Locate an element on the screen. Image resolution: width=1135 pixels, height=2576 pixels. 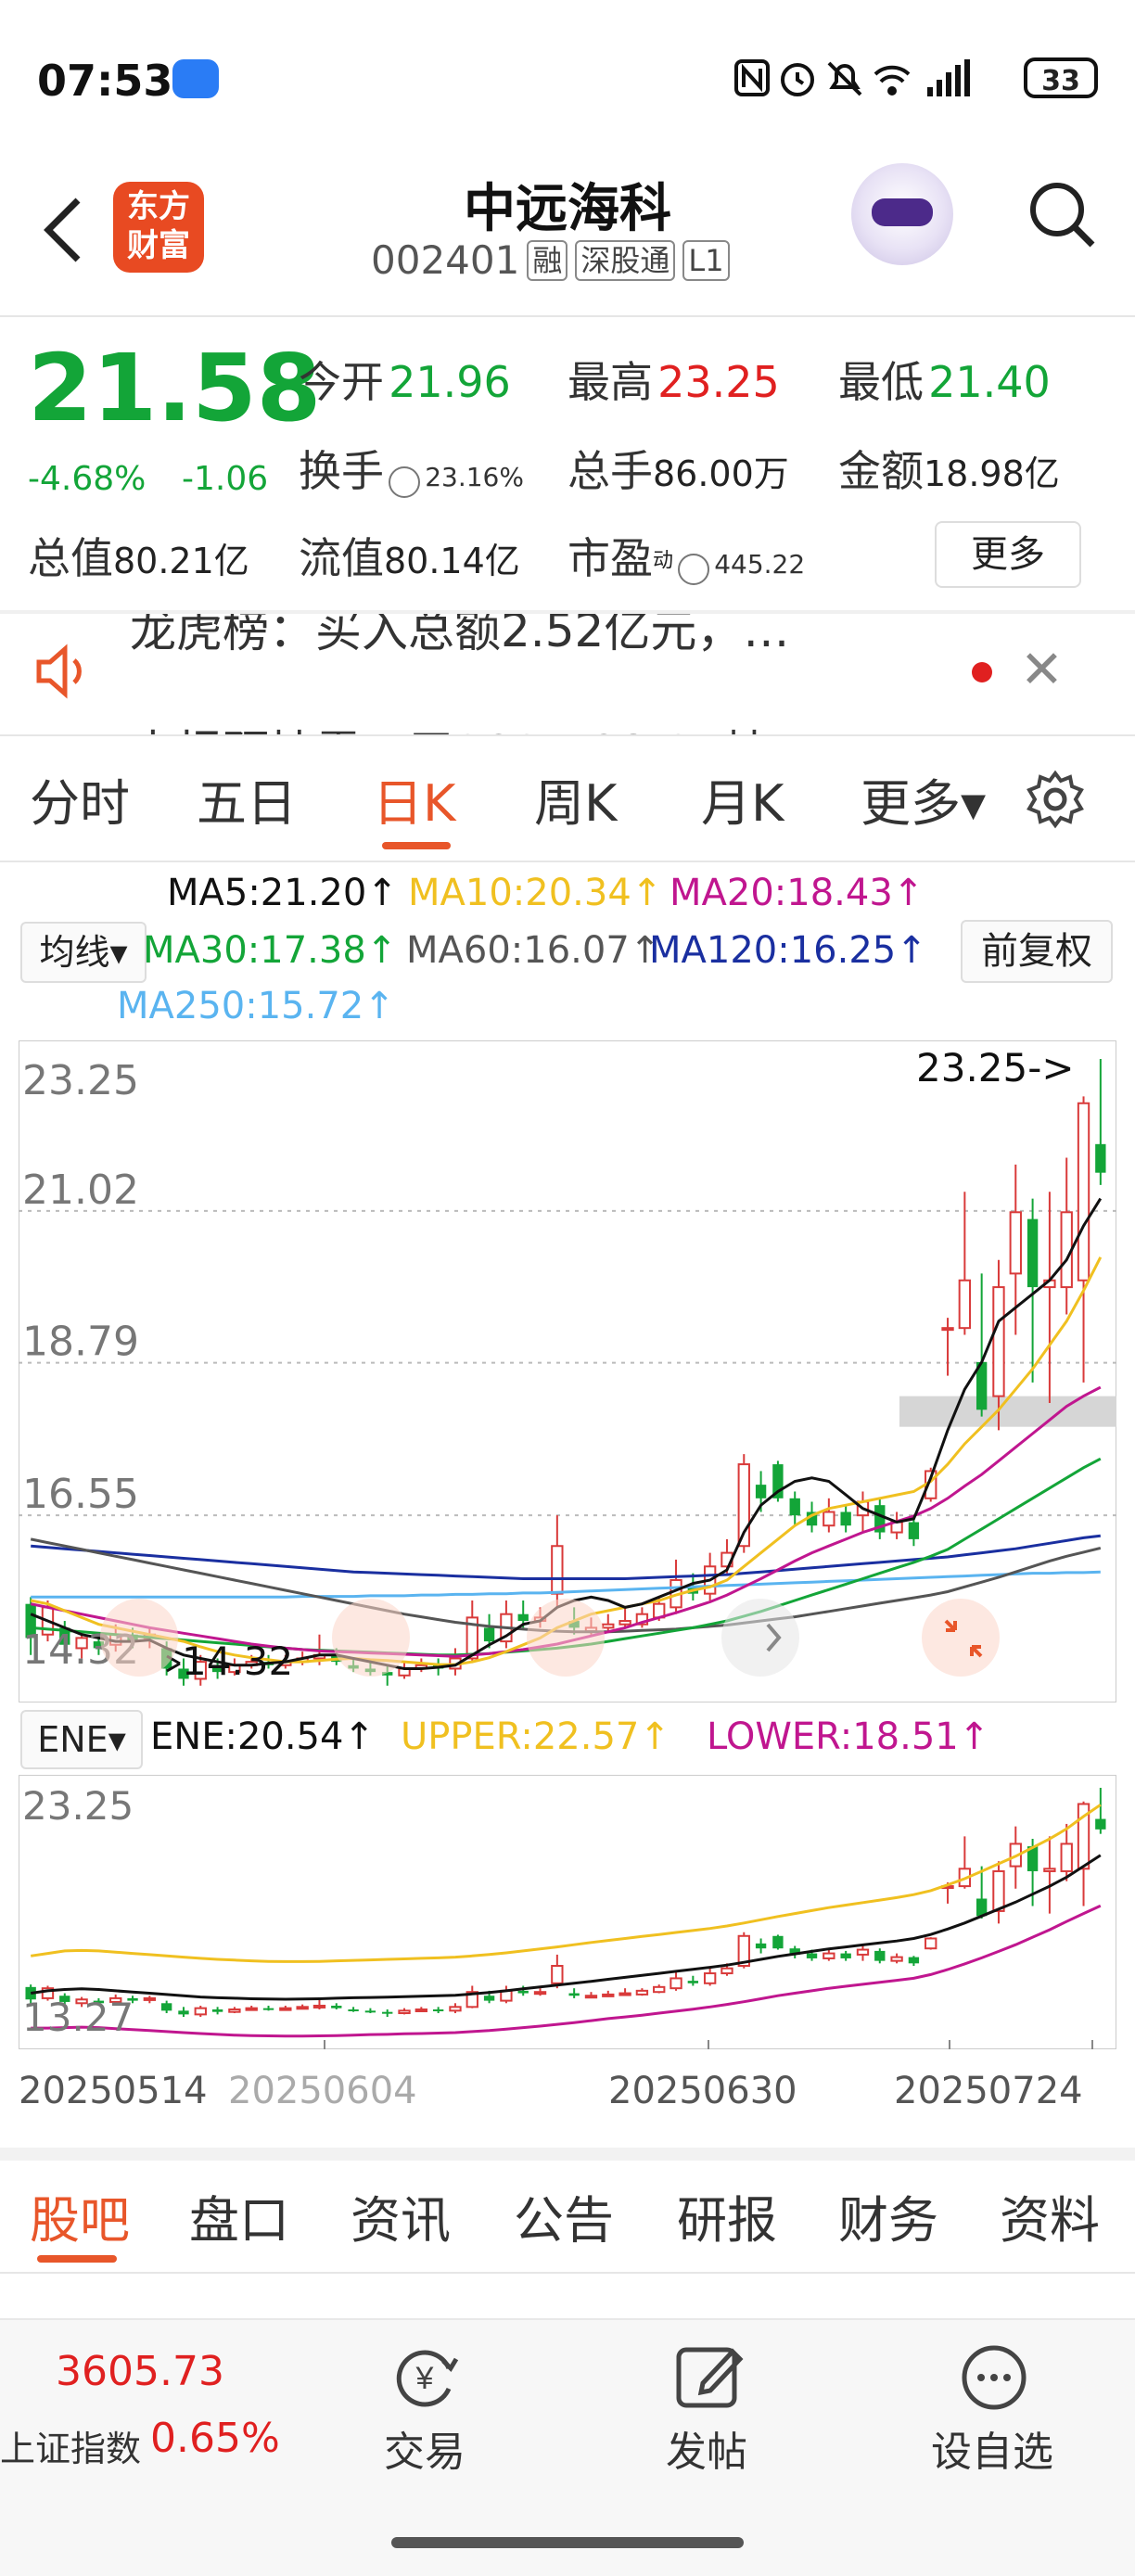
index-value: 3605.73 is located at coordinates (140, 2371).